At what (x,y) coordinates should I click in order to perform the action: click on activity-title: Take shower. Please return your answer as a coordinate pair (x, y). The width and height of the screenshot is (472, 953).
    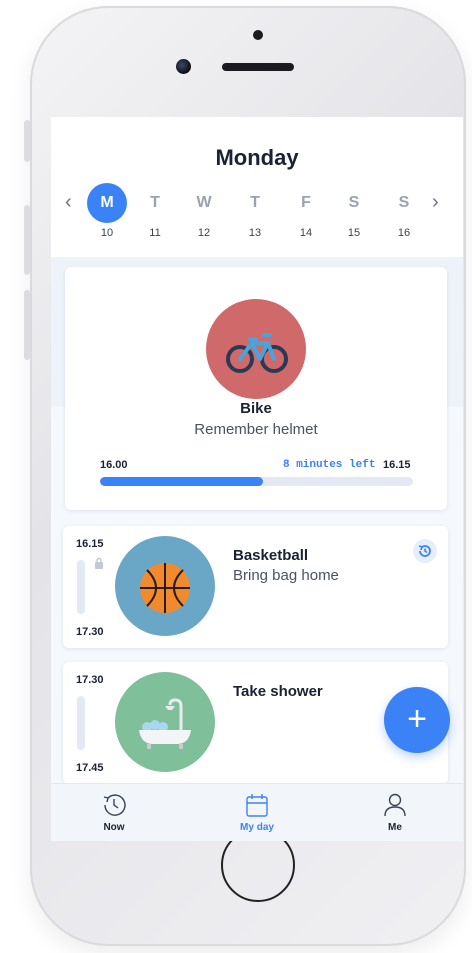
    Looking at the image, I should click on (278, 691).